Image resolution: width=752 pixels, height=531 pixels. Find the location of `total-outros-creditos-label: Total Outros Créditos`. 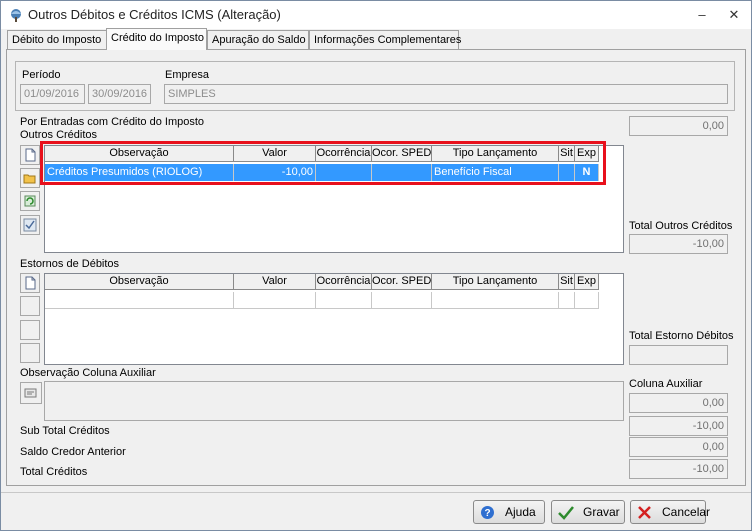

total-outros-creditos-label: Total Outros Créditos is located at coordinates (681, 226).